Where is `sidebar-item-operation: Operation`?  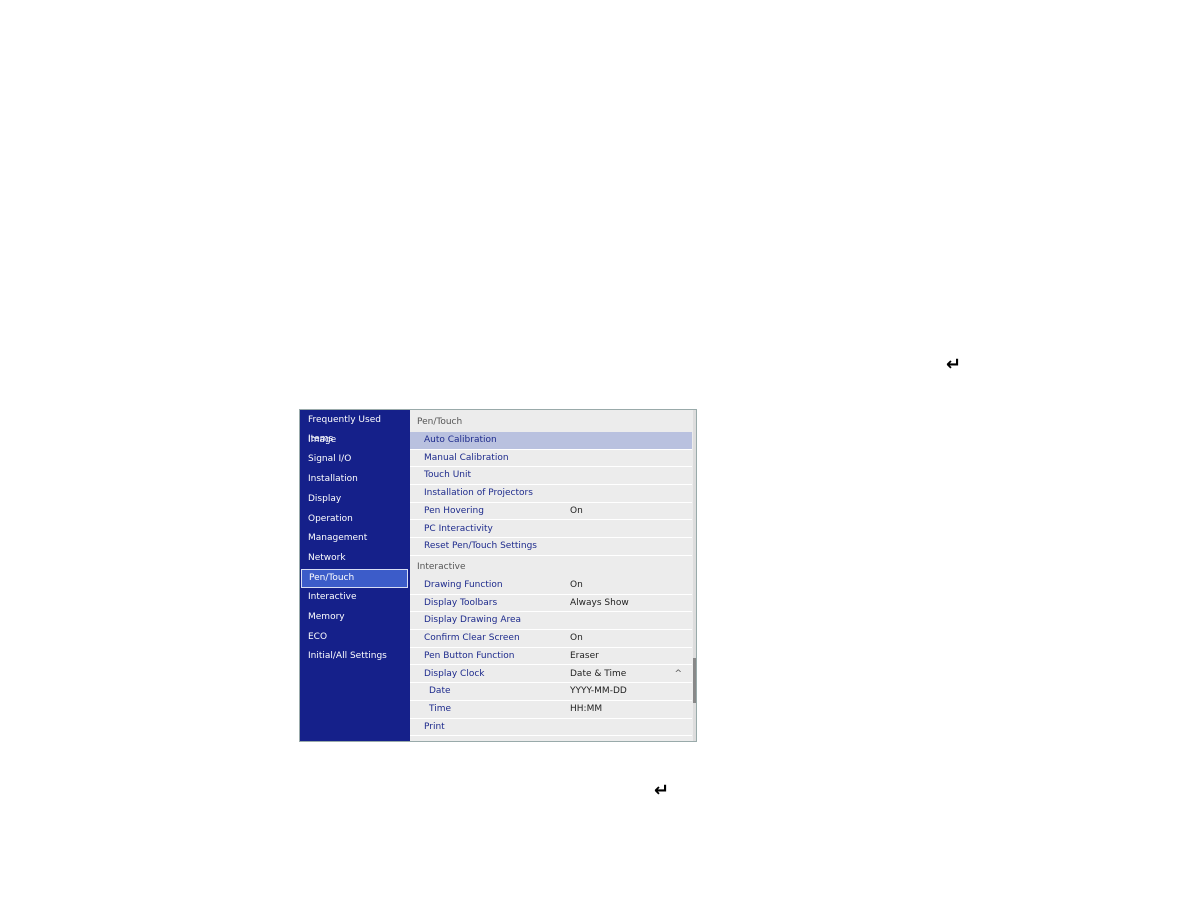
sidebar-item-operation: Operation is located at coordinates (354, 519).